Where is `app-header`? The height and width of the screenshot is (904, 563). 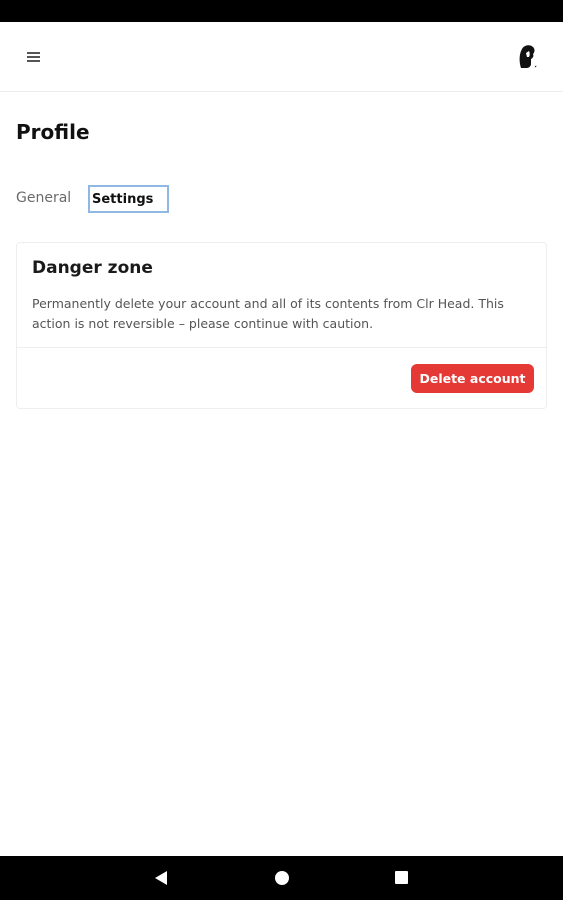 app-header is located at coordinates (281, 57).